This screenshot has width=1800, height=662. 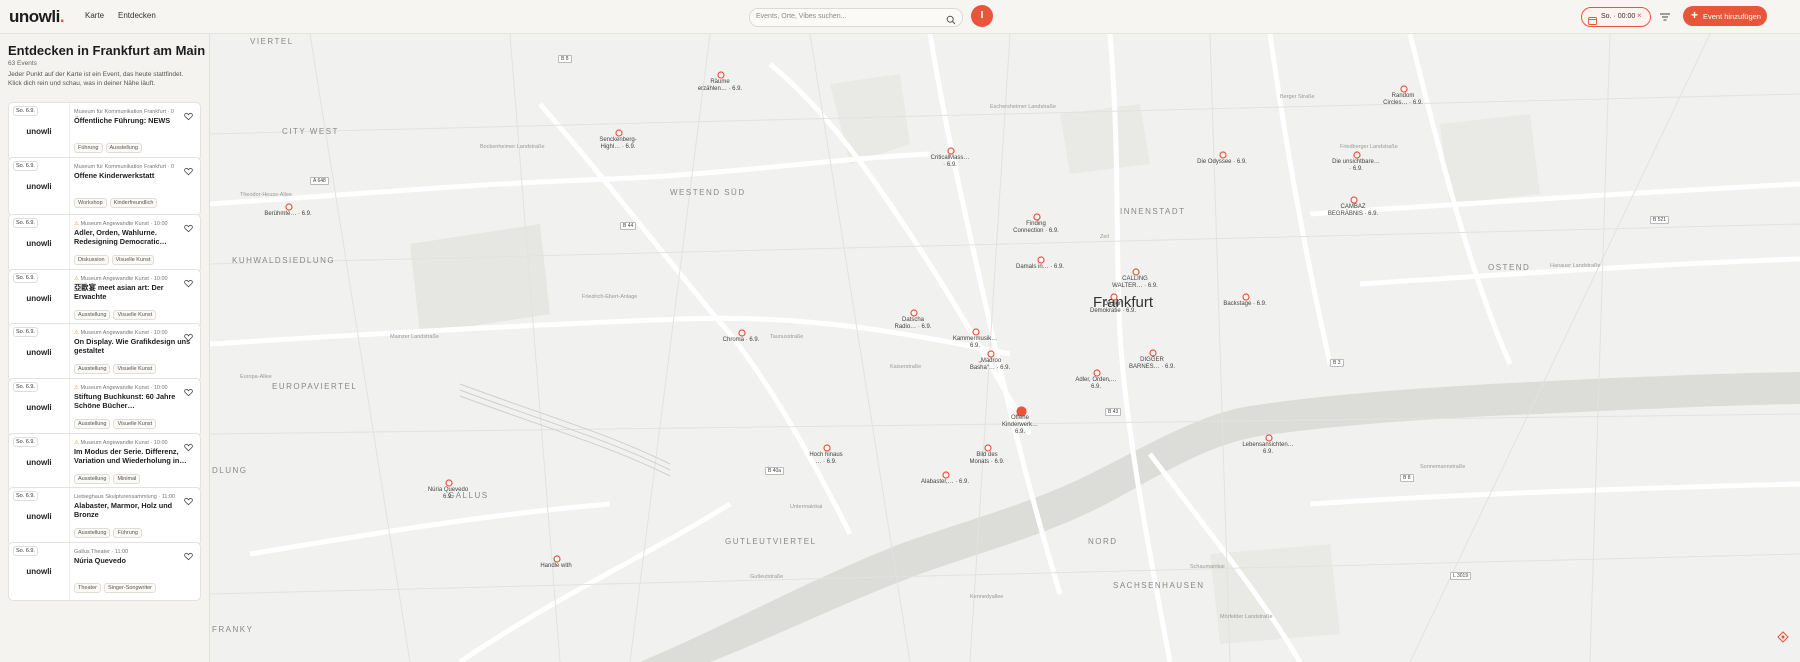 I want to click on event-marker-label: Bild des Monats · 6.9., so click(x=987, y=459).